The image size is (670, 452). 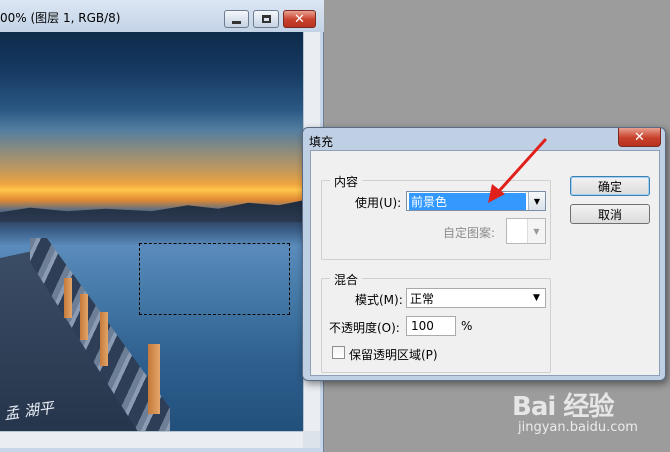 I want to click on use-label: 使用(U):, so click(x=378, y=203).